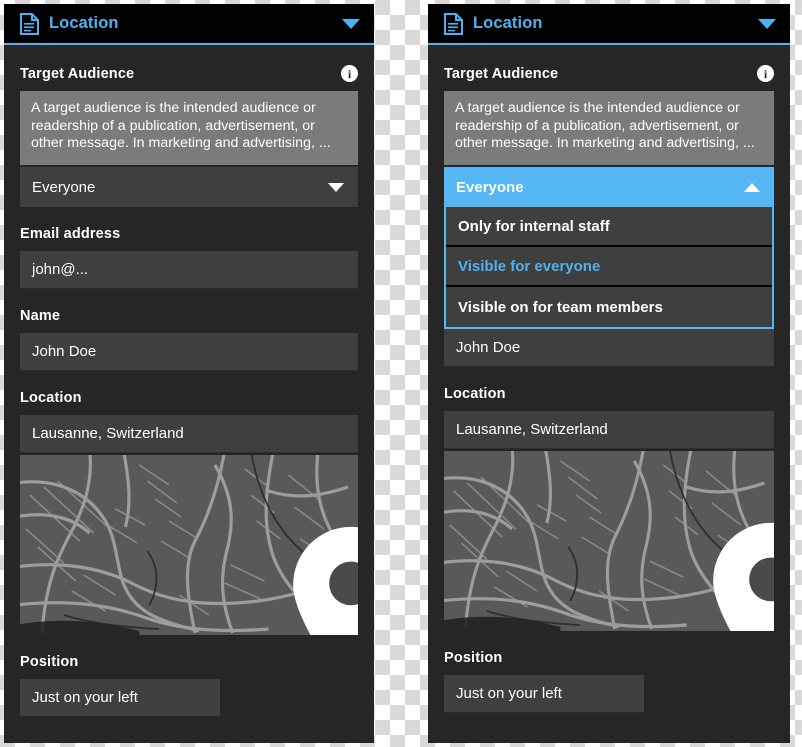 This screenshot has height=747, width=802. Describe the element at coordinates (609, 307) in the screenshot. I see `audience-option: Visible on for team members` at that location.